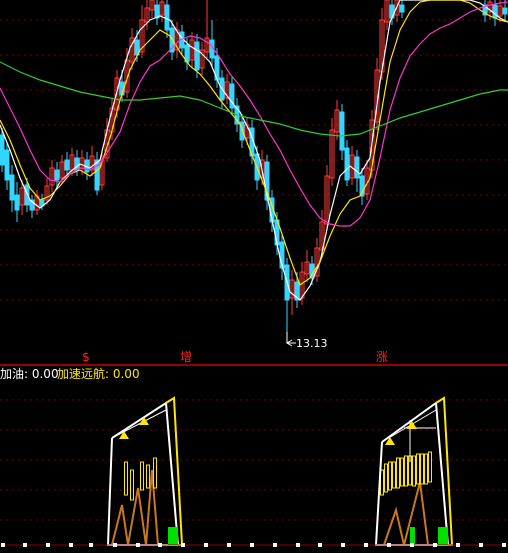  Describe the element at coordinates (98, 373) in the screenshot. I see `indicator-legend-1: 加速远航: 0.00` at that location.